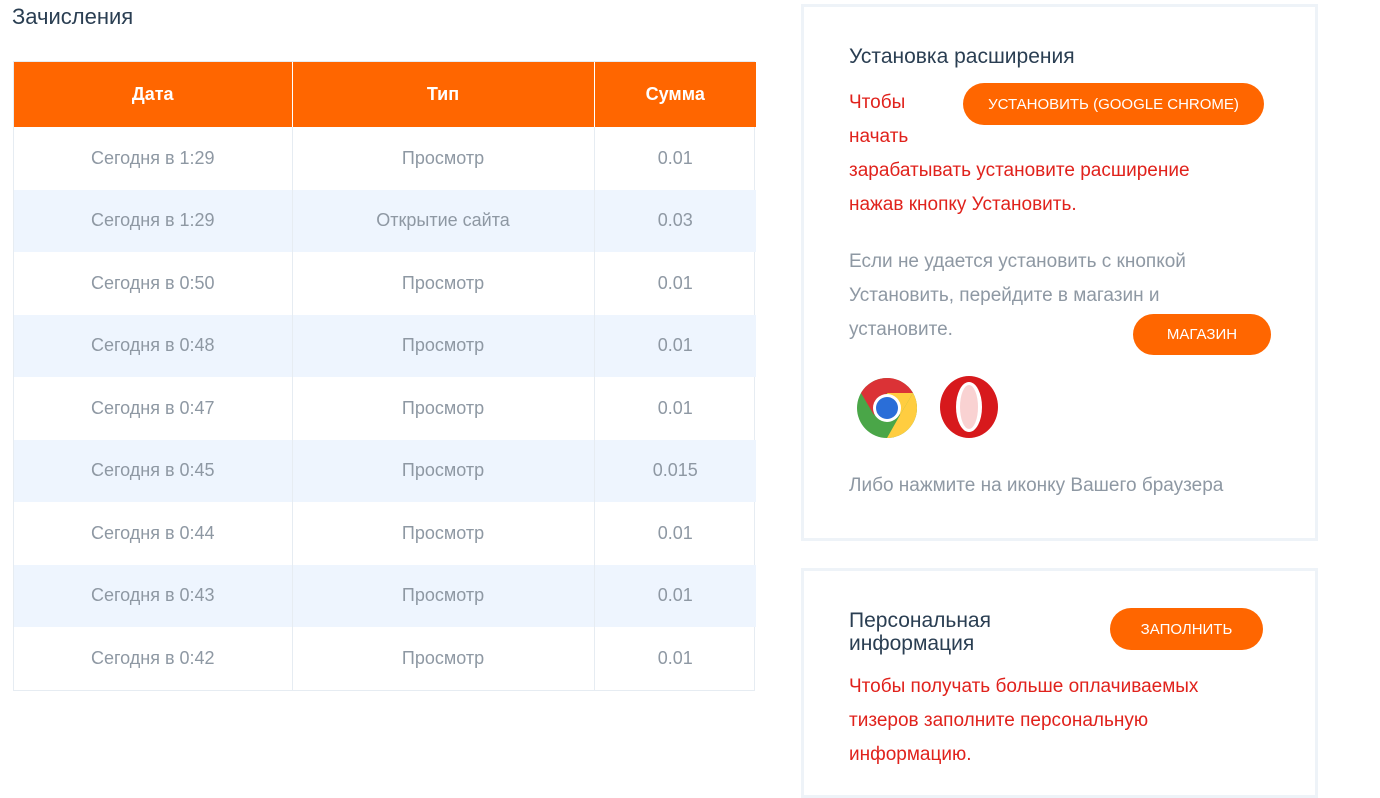 Image resolution: width=1380 pixels, height=798 pixels. I want to click on table-row: Сегодня в 0:44 Просмотр 0.01, so click(385, 533).